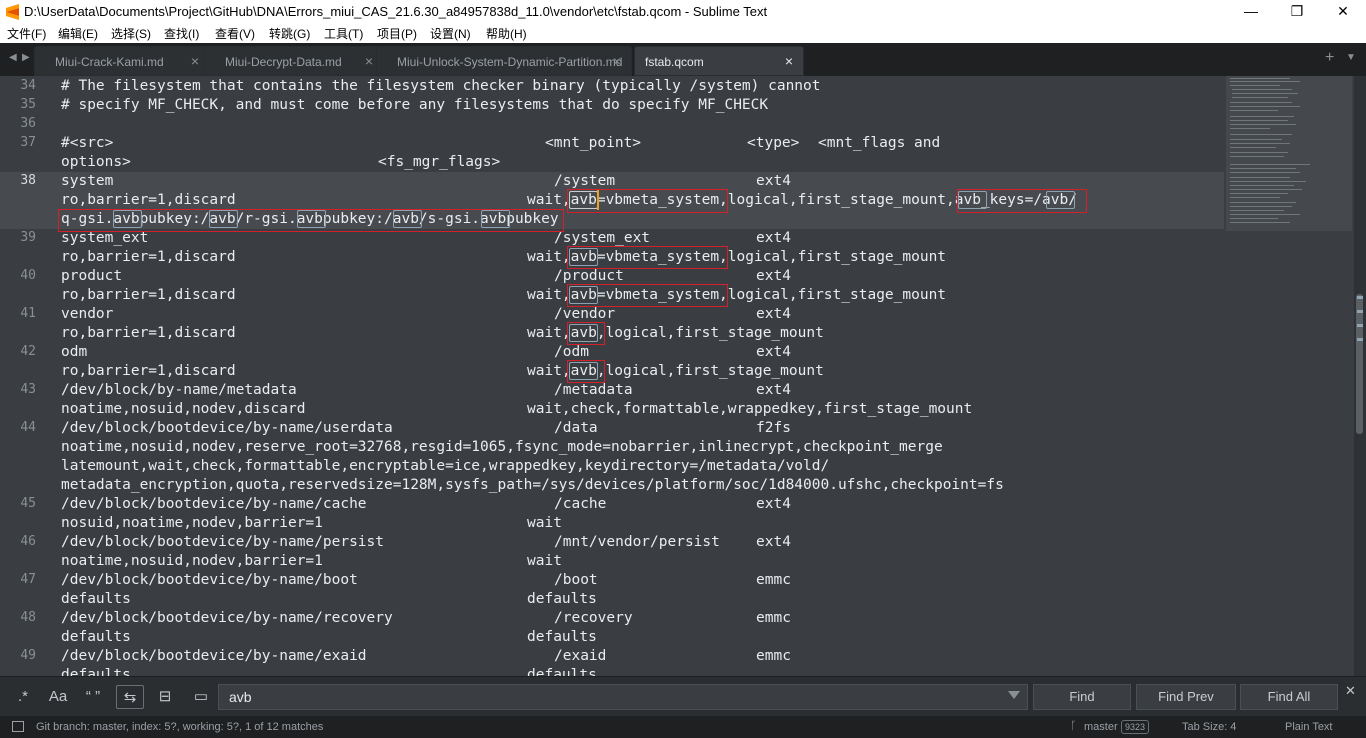  What do you see at coordinates (28, 313) in the screenshot?
I see `line-number: 41` at bounding box center [28, 313].